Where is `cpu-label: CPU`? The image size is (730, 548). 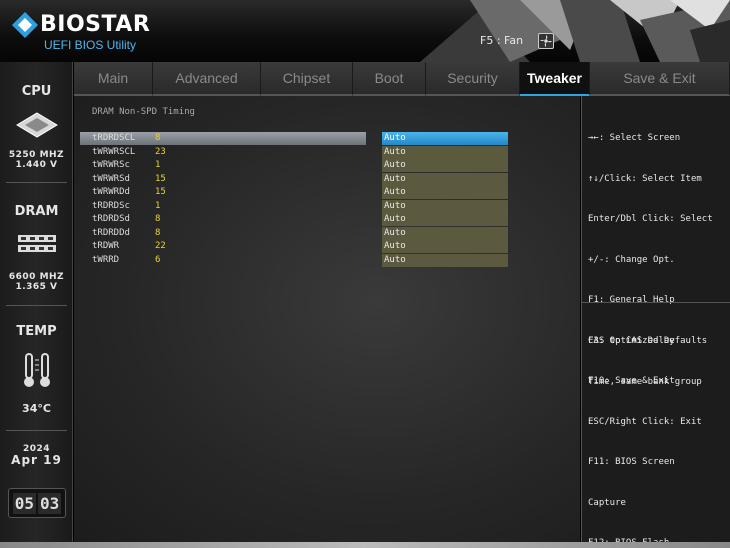 cpu-label: CPU is located at coordinates (36, 91).